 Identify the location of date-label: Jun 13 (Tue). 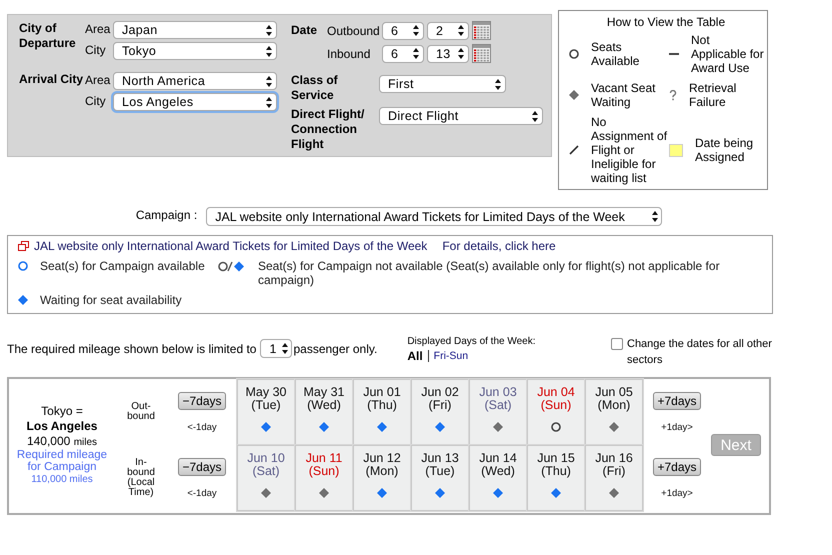
(440, 465).